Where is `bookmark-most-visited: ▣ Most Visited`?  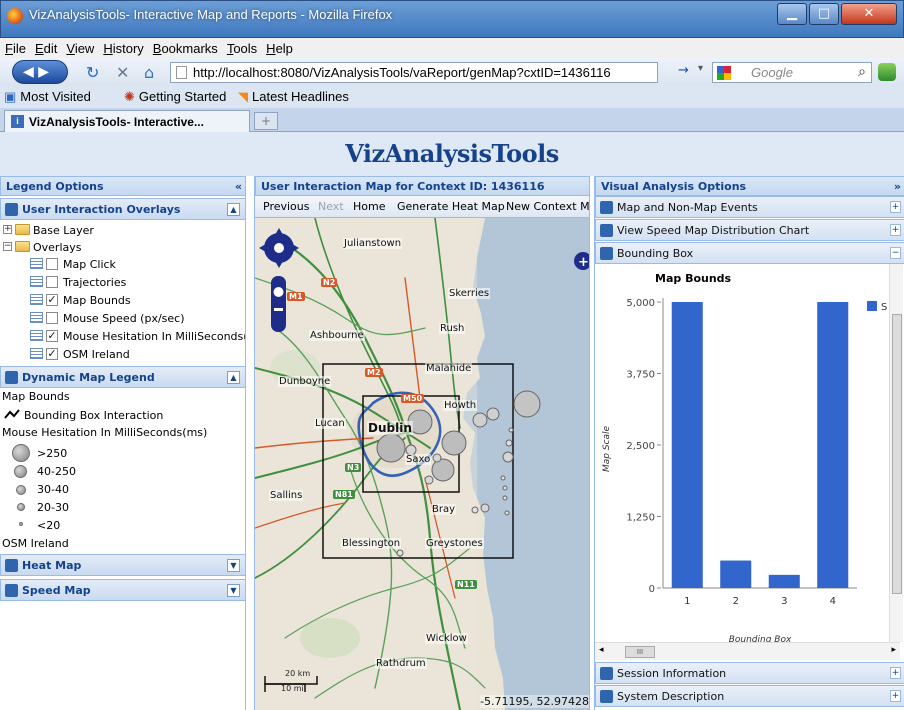 bookmark-most-visited: ▣ Most Visited is located at coordinates (47, 97).